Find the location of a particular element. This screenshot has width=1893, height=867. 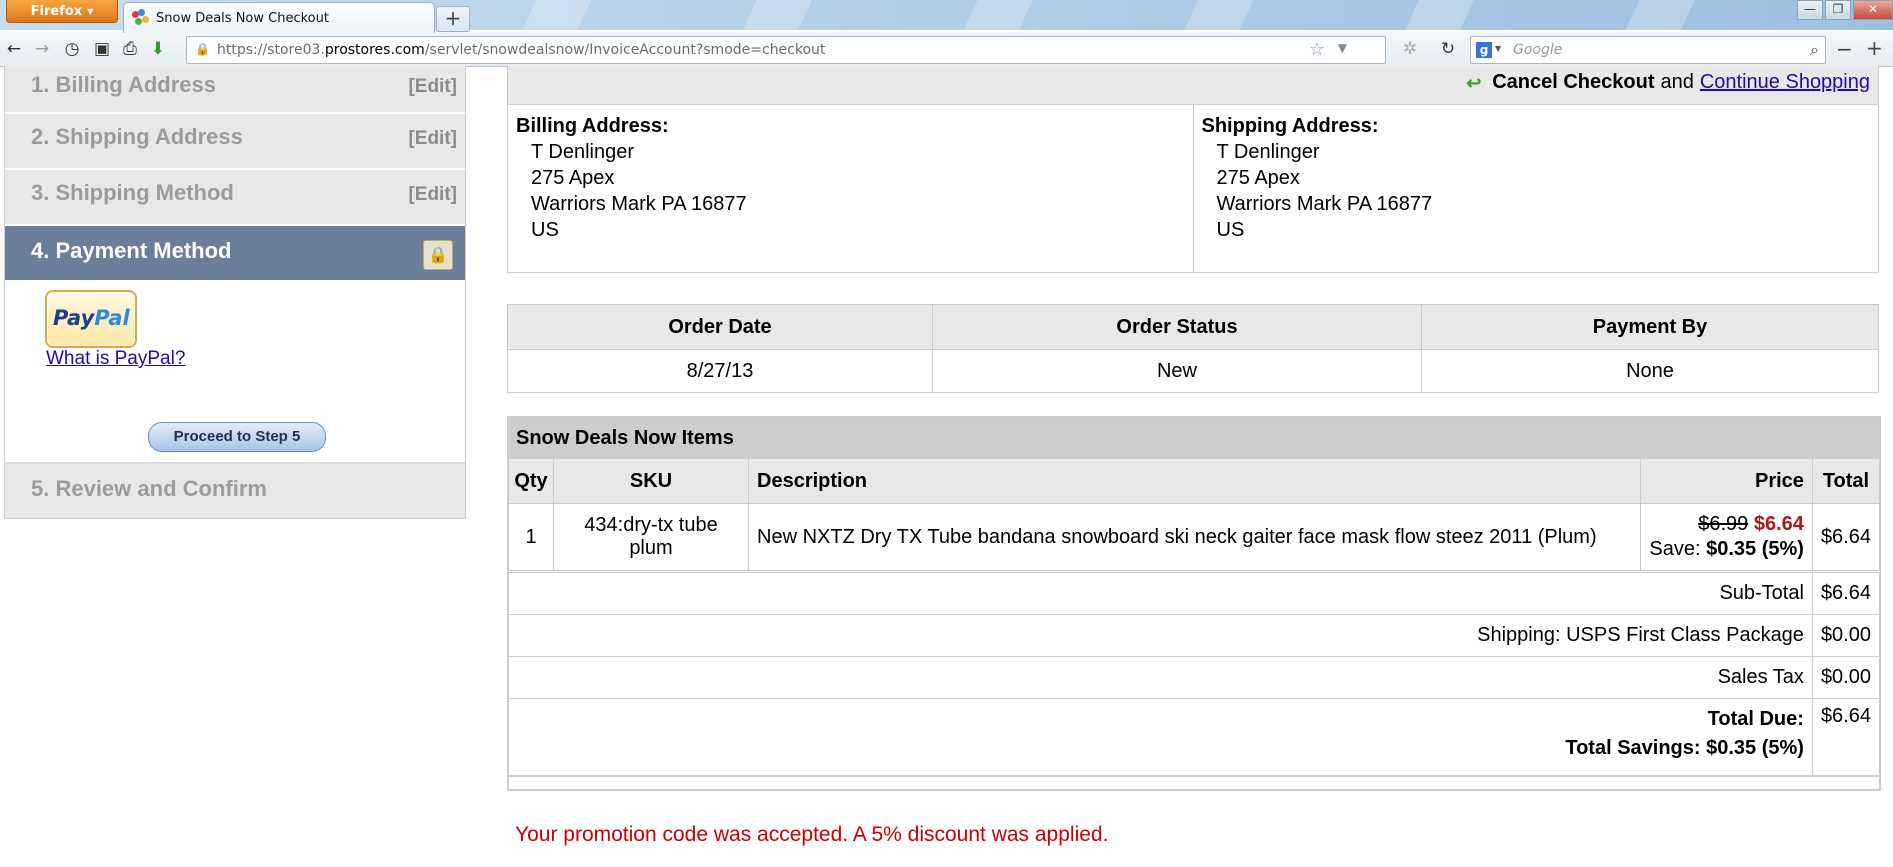

step-label: 5. Review and Confirm is located at coordinates (149, 488).